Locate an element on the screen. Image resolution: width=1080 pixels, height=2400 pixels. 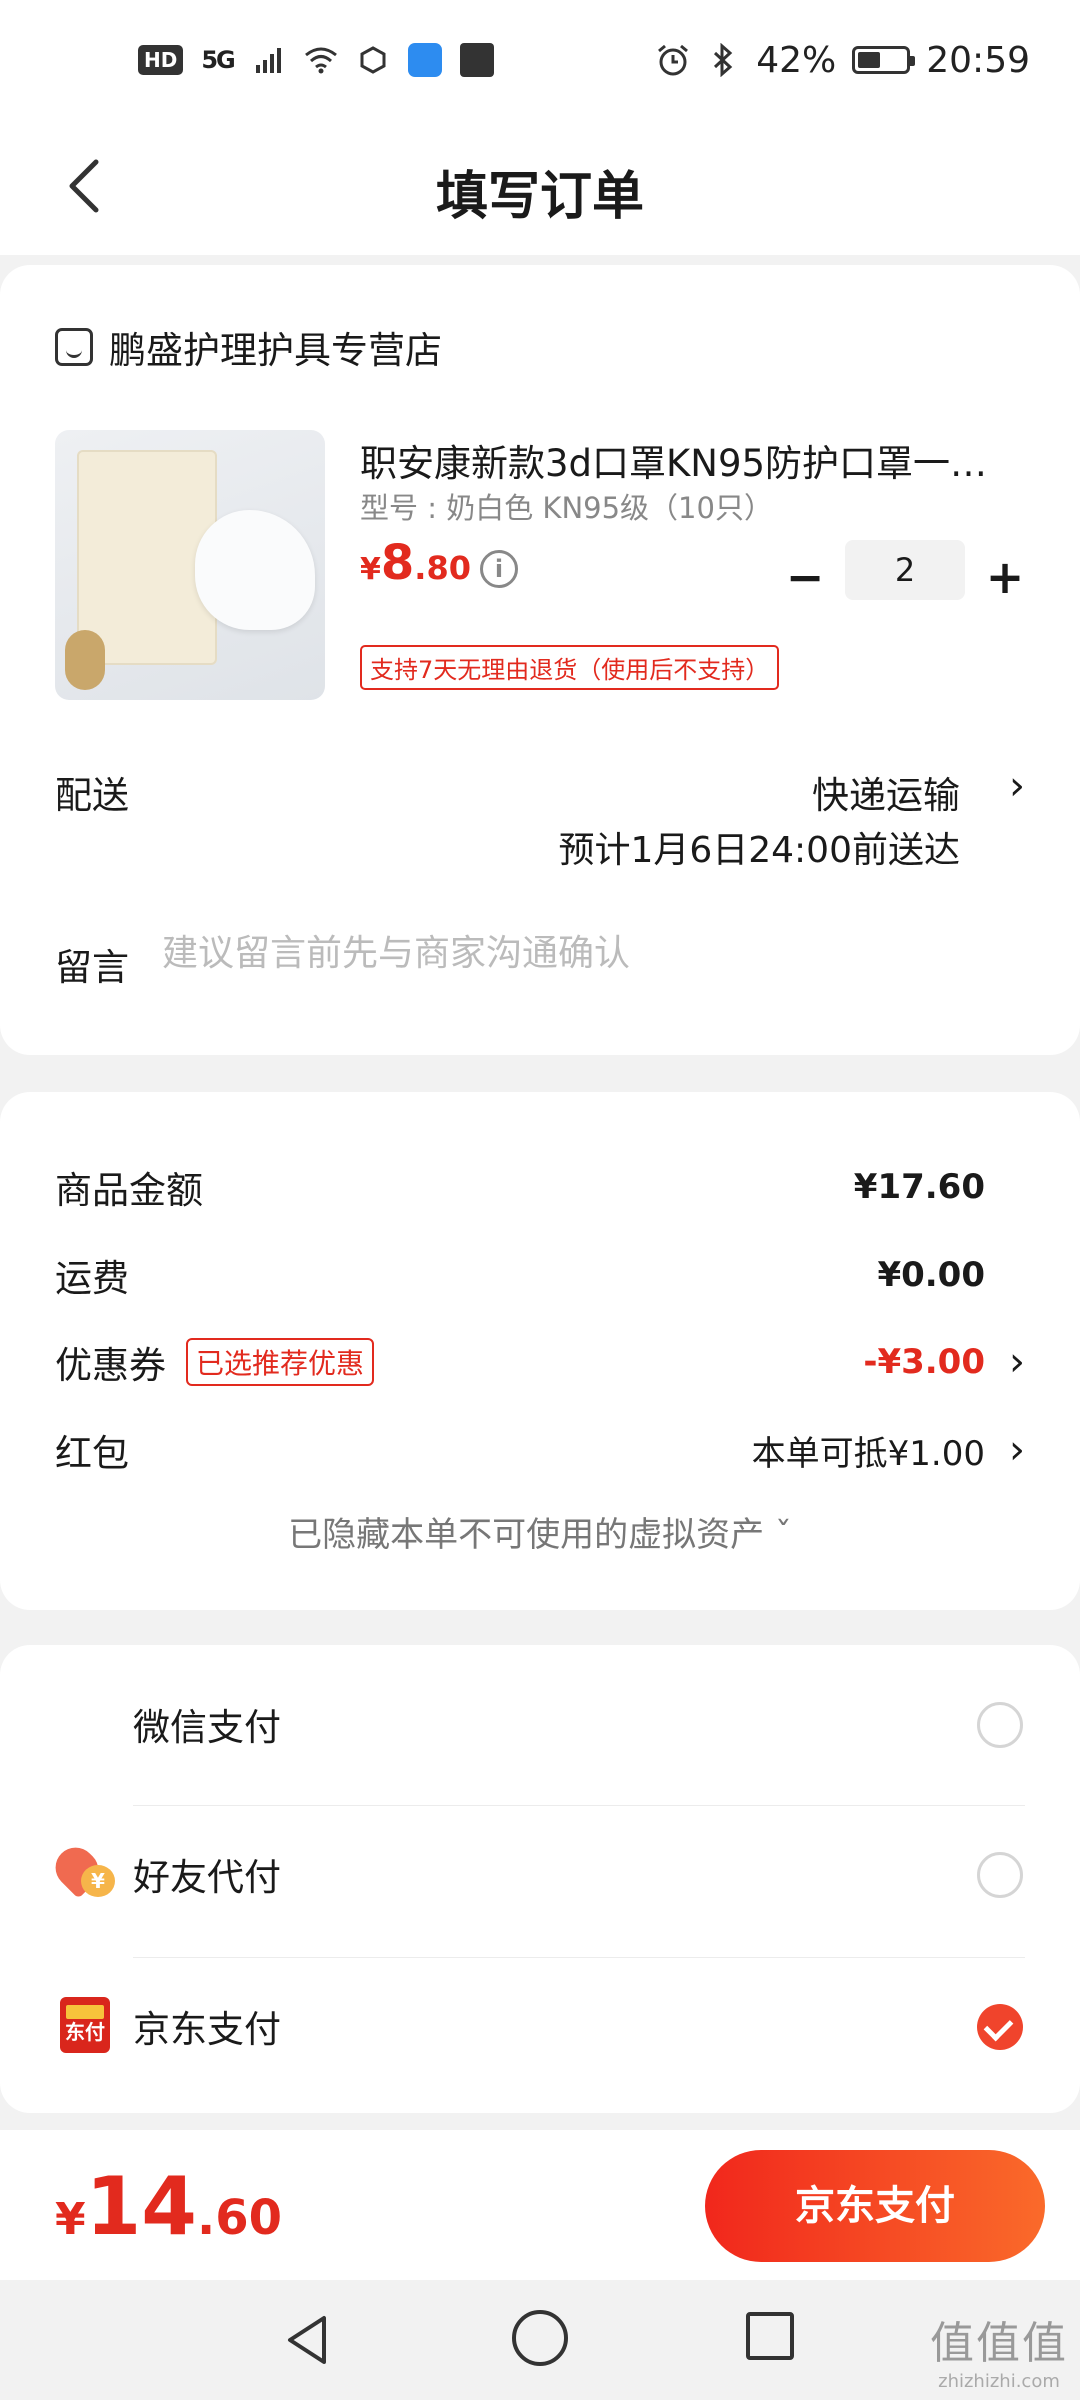
nav-home-icon is located at coordinates (540, 2338).